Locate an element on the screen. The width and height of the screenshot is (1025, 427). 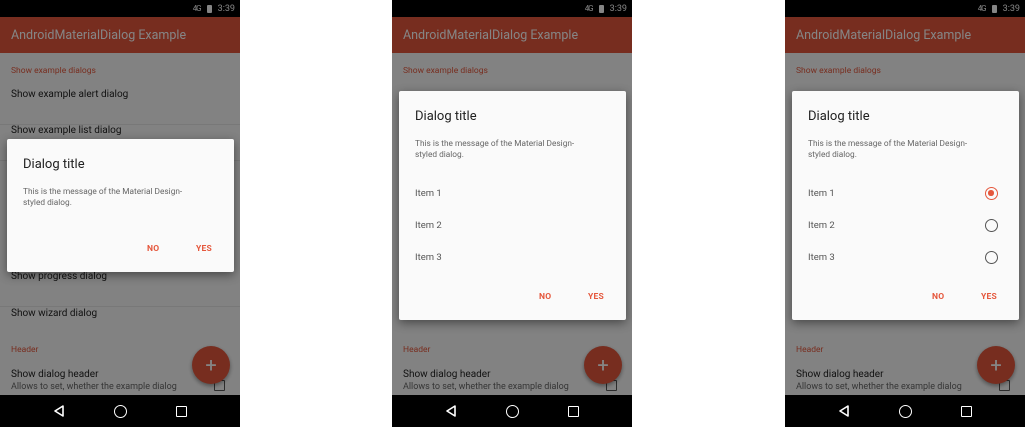
dialog-list-item-2: Item 2 is located at coordinates (428, 225).